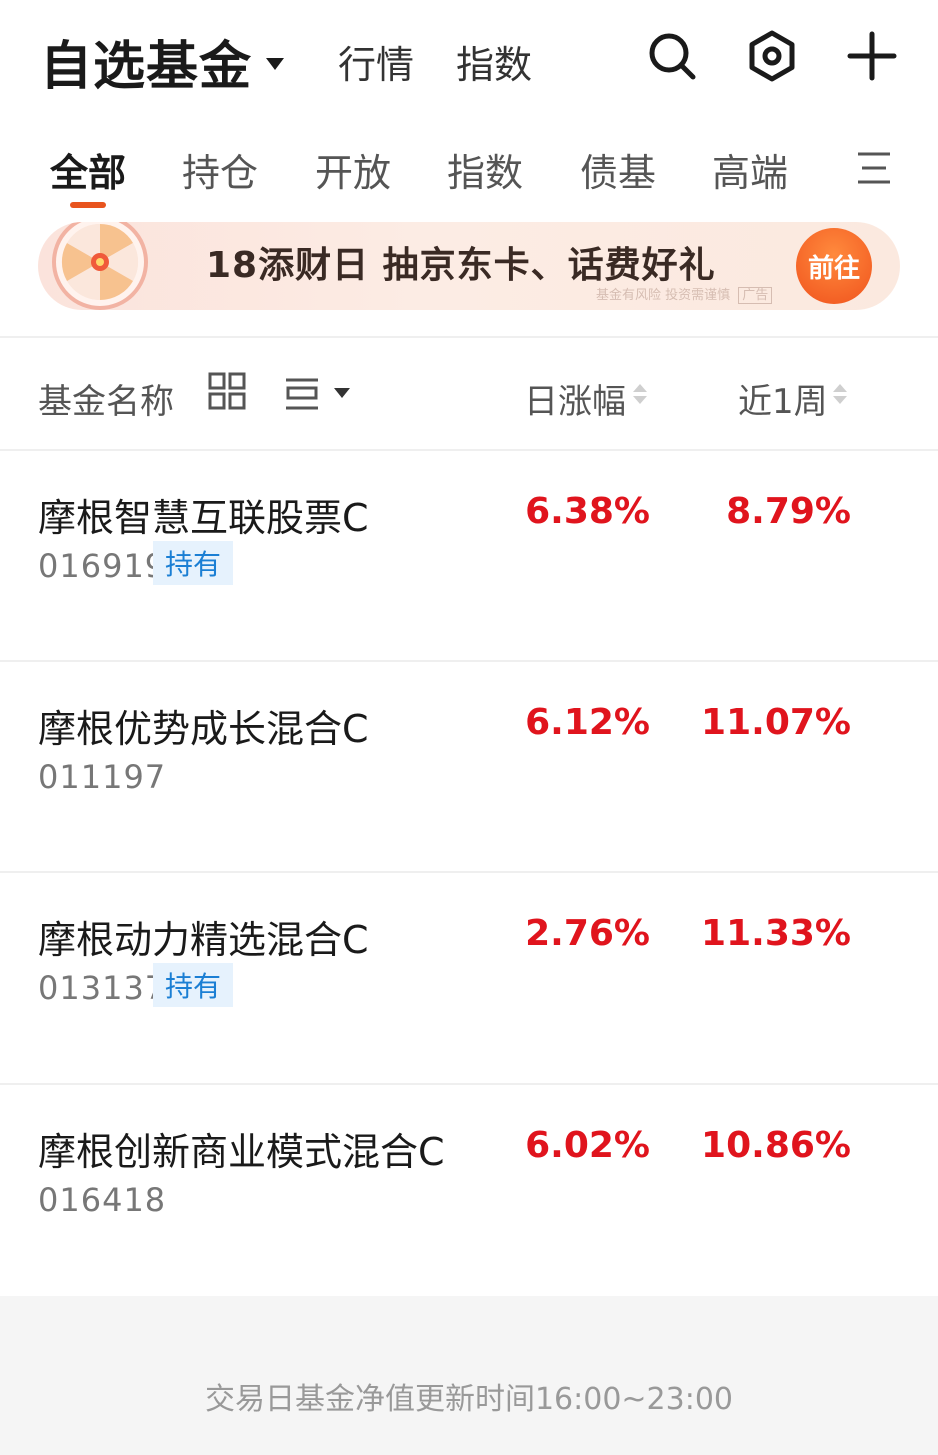  I want to click on daily-change-value: 2.76%, so click(587, 933).